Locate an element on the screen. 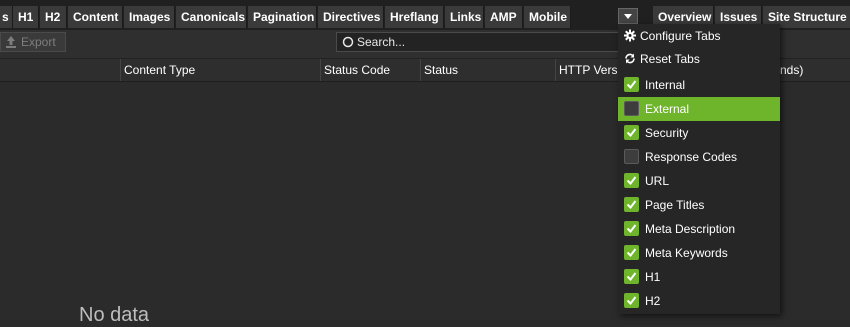 The height and width of the screenshot is (327, 850). tab-amp: AMP is located at coordinates (504, 17).